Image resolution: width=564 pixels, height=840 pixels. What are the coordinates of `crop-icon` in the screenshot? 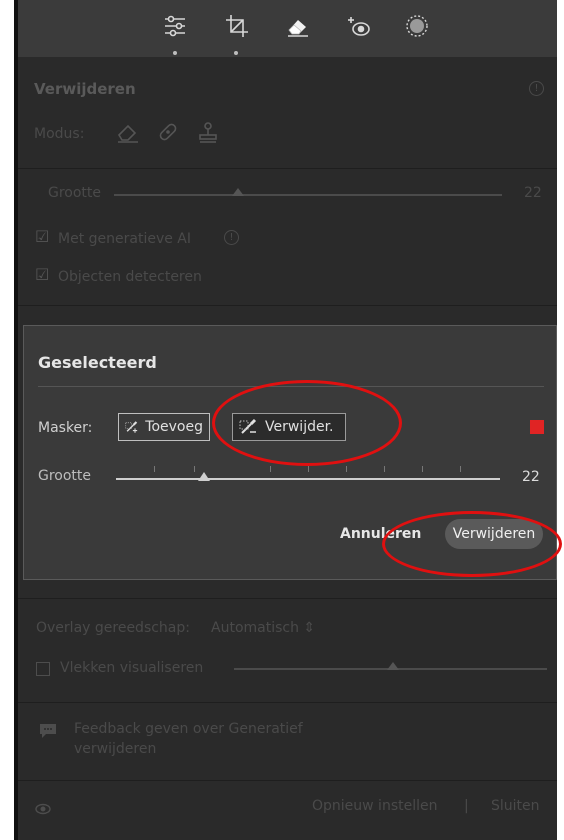 It's located at (237, 26).